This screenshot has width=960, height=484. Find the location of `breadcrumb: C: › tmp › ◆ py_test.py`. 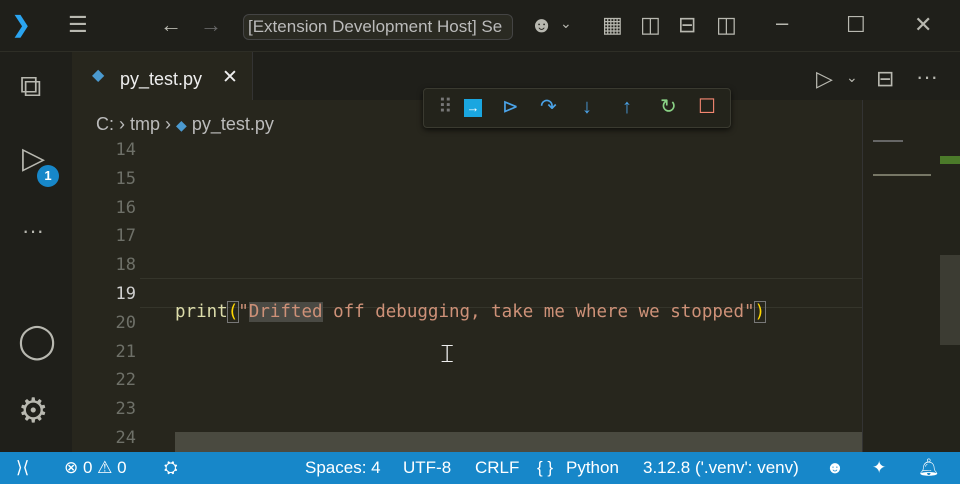

breadcrumb: C: › tmp › ◆ py_test.py is located at coordinates (185, 124).